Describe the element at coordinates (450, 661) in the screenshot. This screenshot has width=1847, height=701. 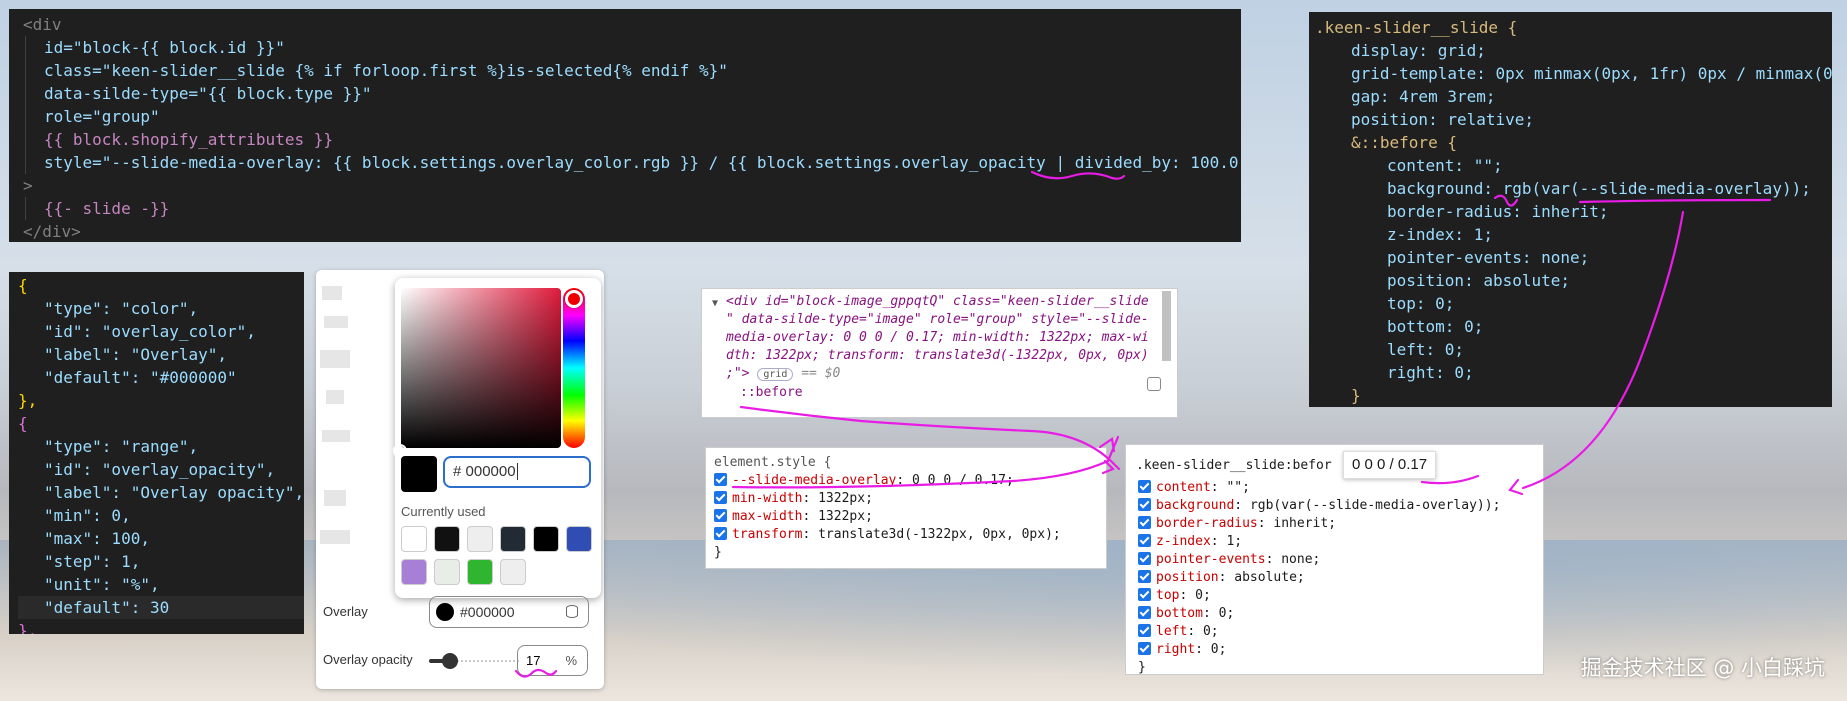
I see `opacity-slider-handle` at that location.